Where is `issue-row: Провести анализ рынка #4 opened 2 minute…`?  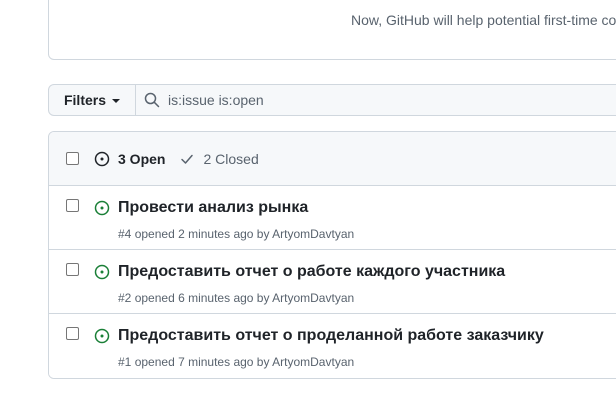
issue-row: Провести анализ рынка #4 opened 2 minute… is located at coordinates (332, 218).